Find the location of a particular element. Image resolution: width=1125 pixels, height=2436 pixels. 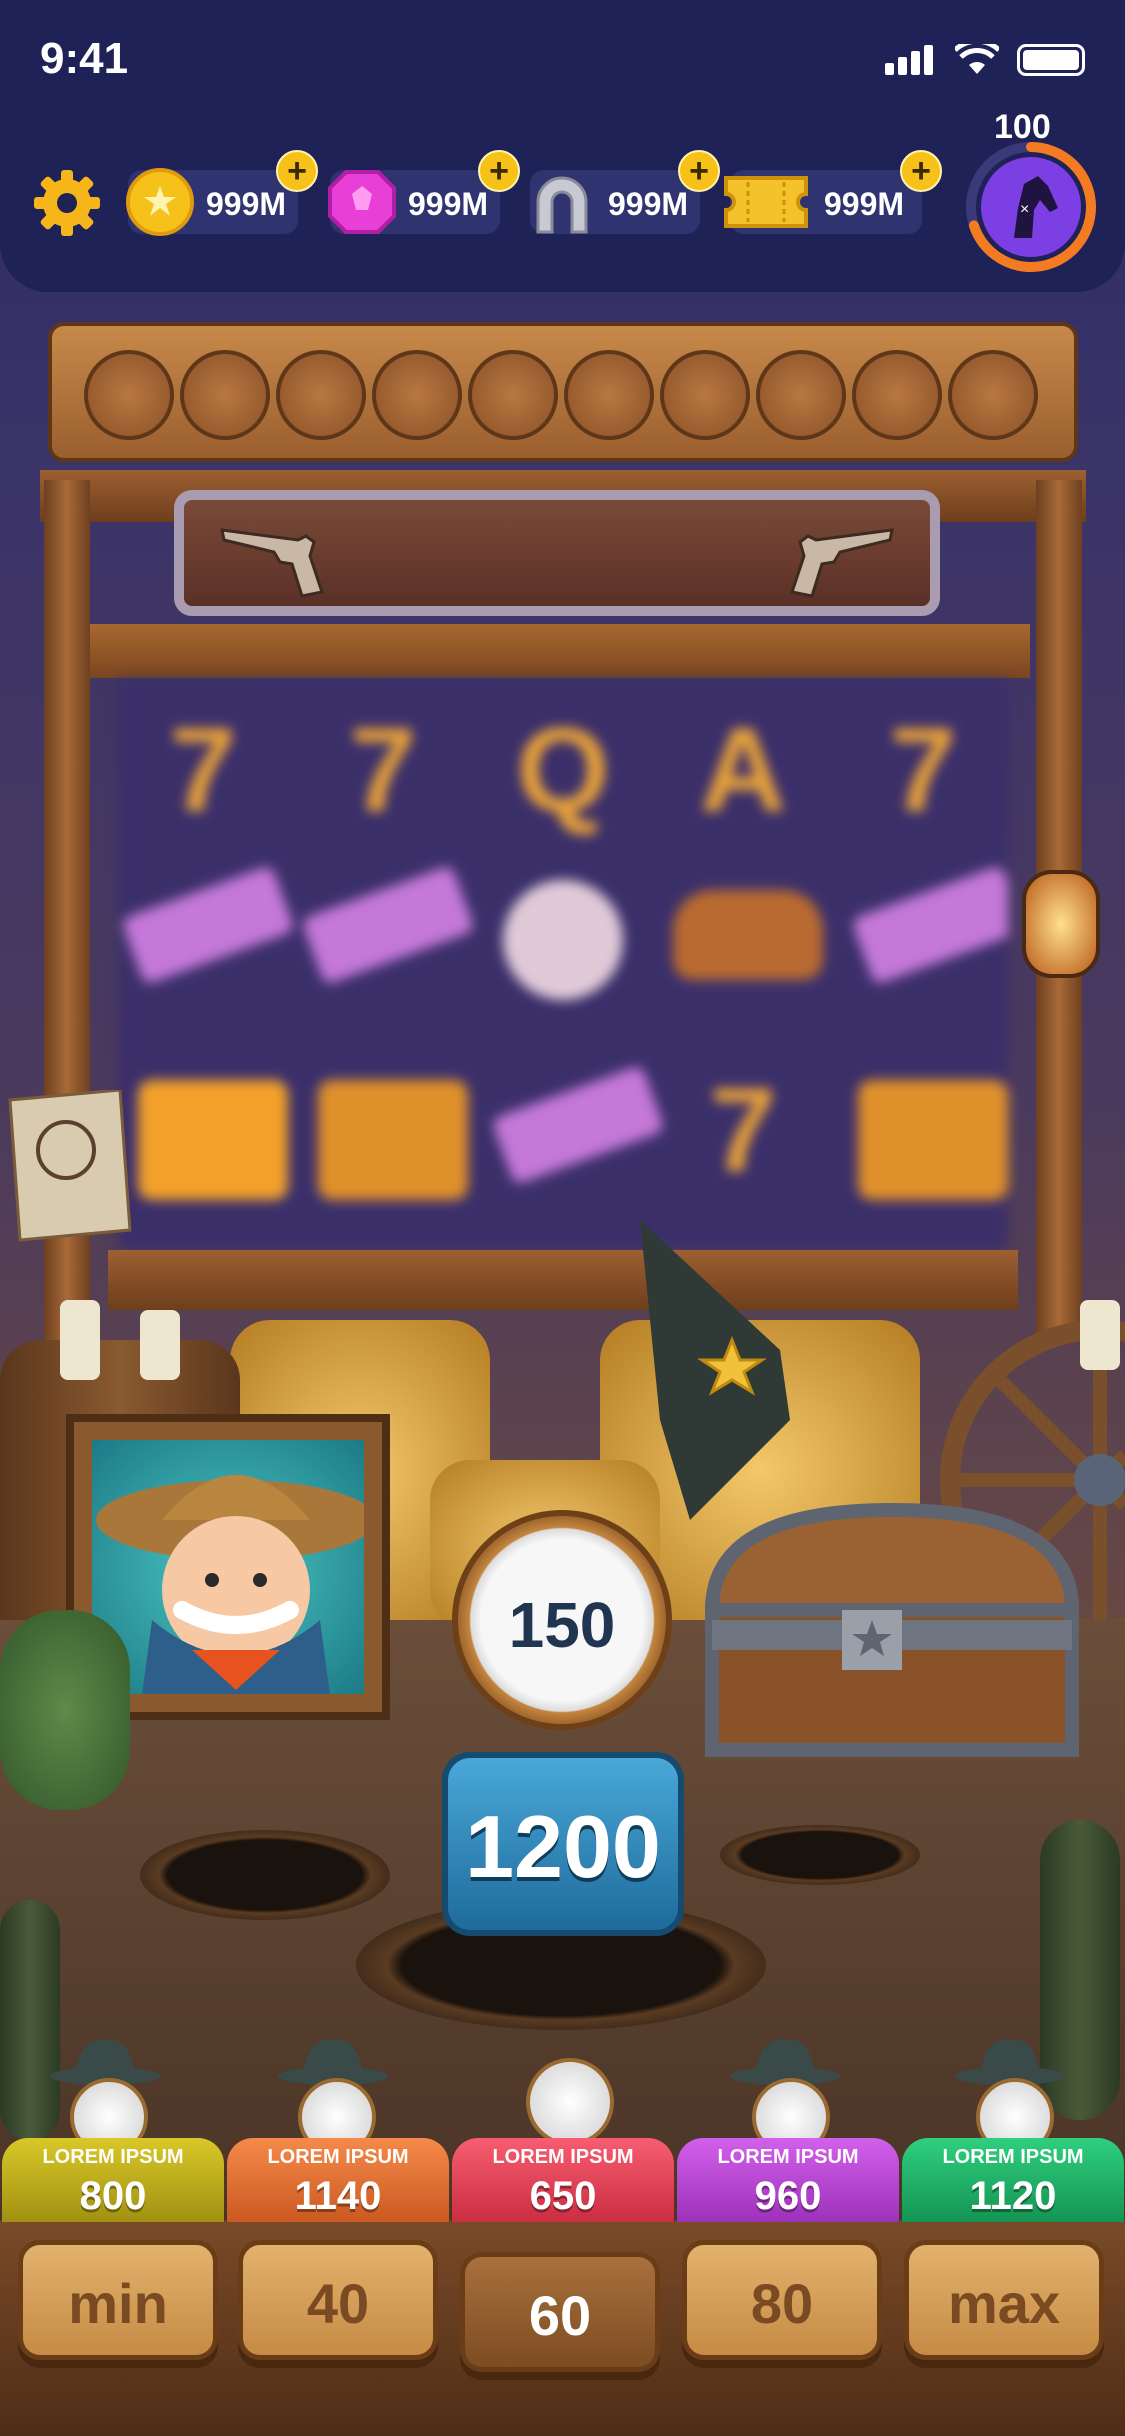

player-level-badge: 100 × is located at coordinates (1031, 192).